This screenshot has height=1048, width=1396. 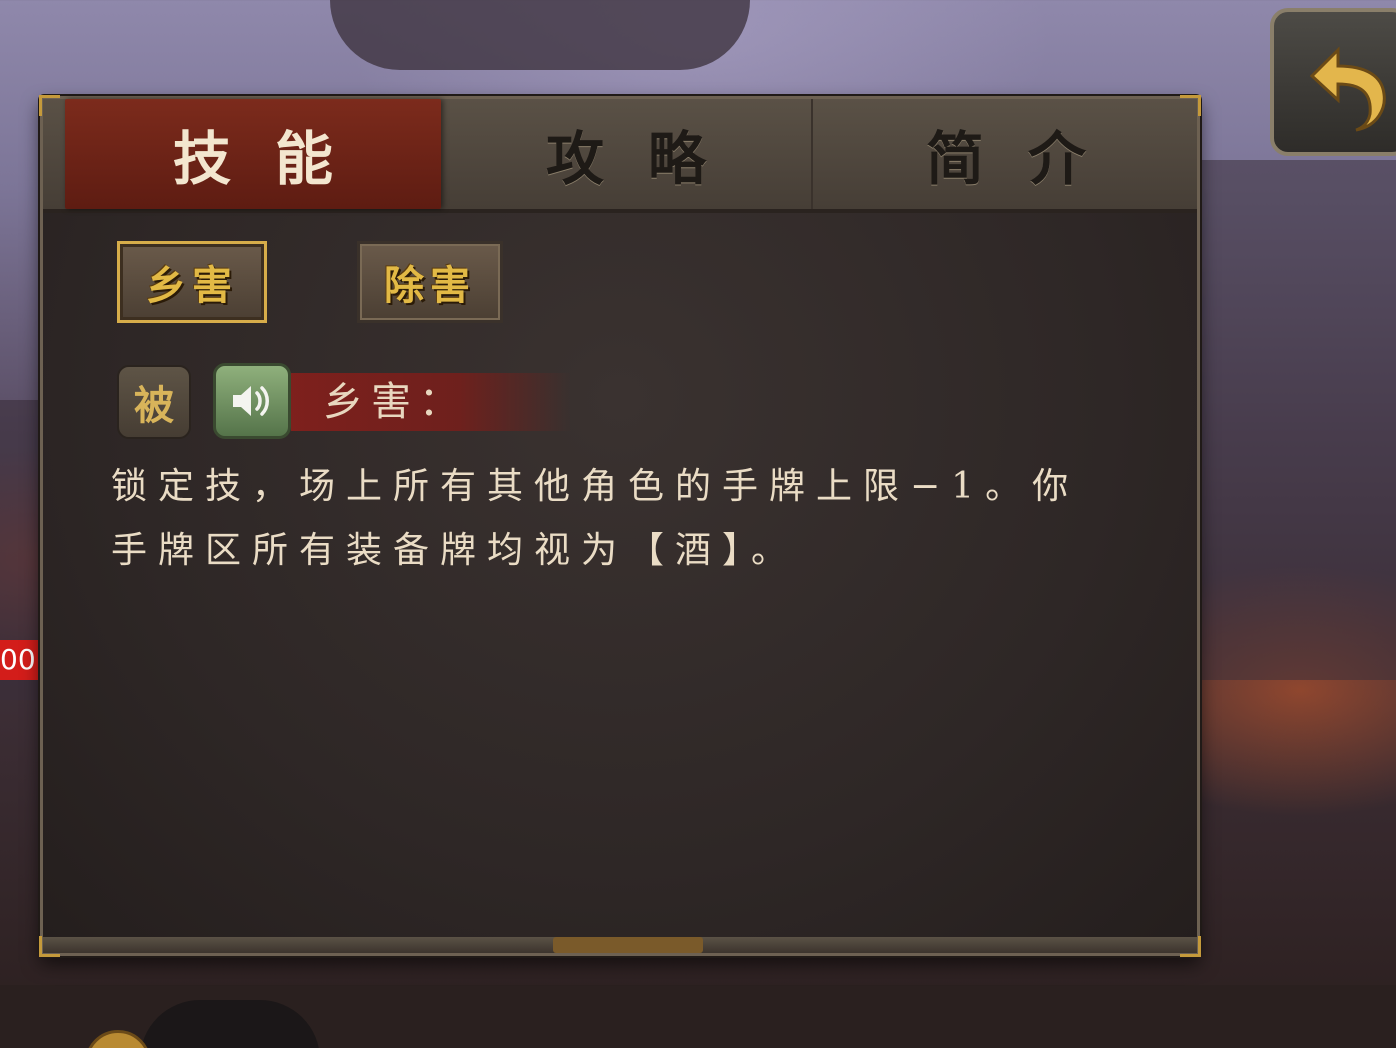 What do you see at coordinates (431, 402) in the screenshot?
I see `skill-name: 乡害：` at bounding box center [431, 402].